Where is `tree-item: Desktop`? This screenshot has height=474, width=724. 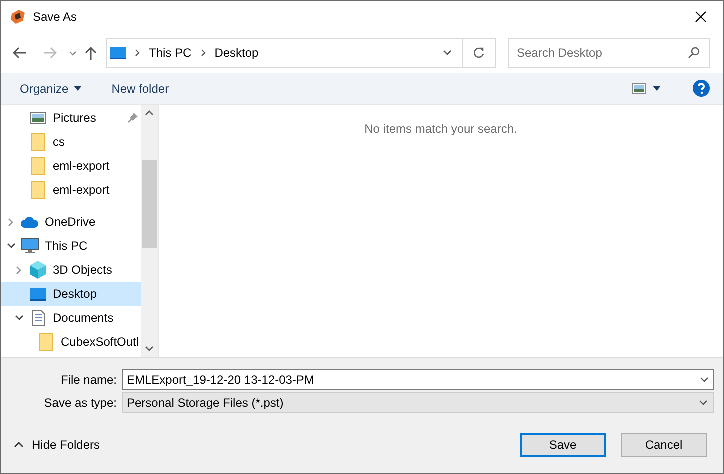 tree-item: Desktop is located at coordinates (71, 294).